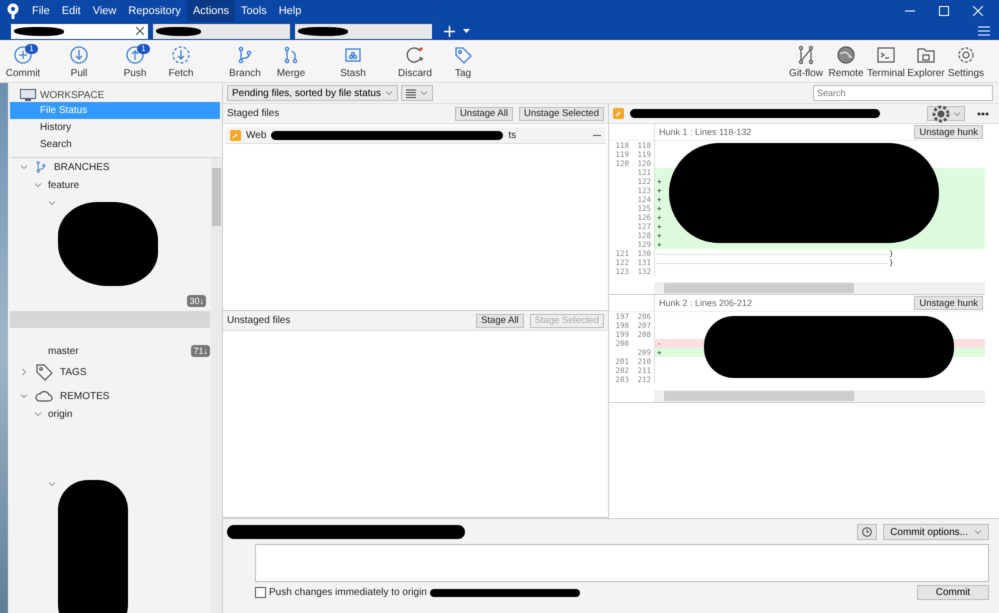  I want to click on toolbar-button: Settings, so click(966, 59).